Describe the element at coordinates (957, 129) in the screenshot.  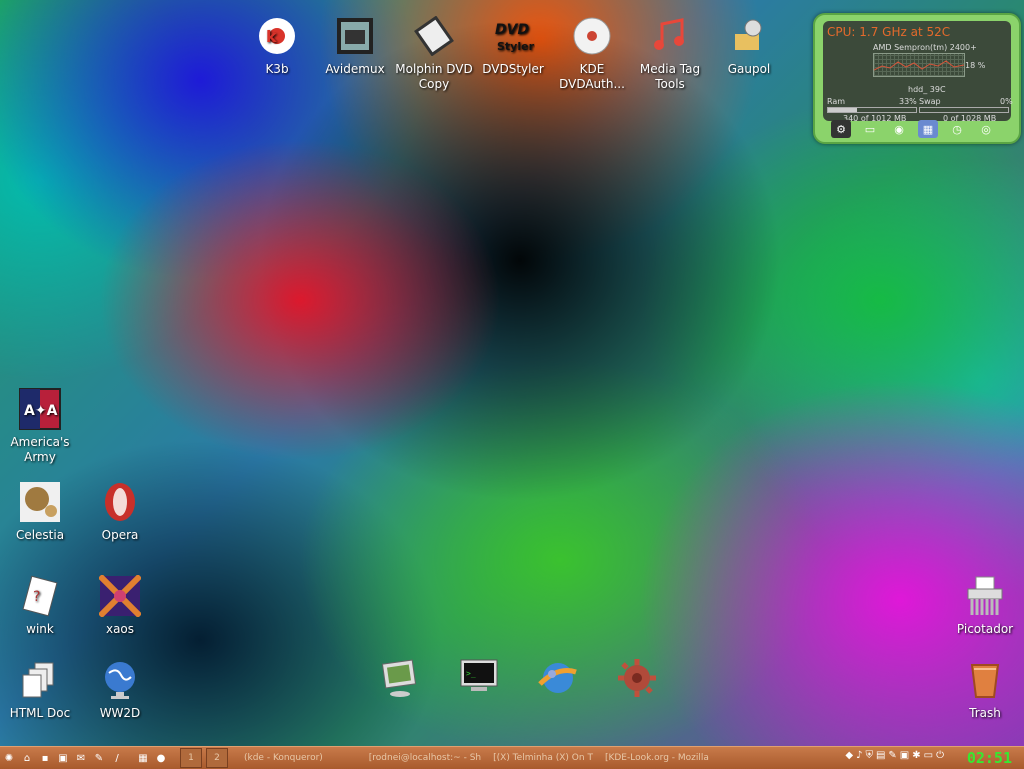
I see `clock-tab-icon: ◷` at that location.